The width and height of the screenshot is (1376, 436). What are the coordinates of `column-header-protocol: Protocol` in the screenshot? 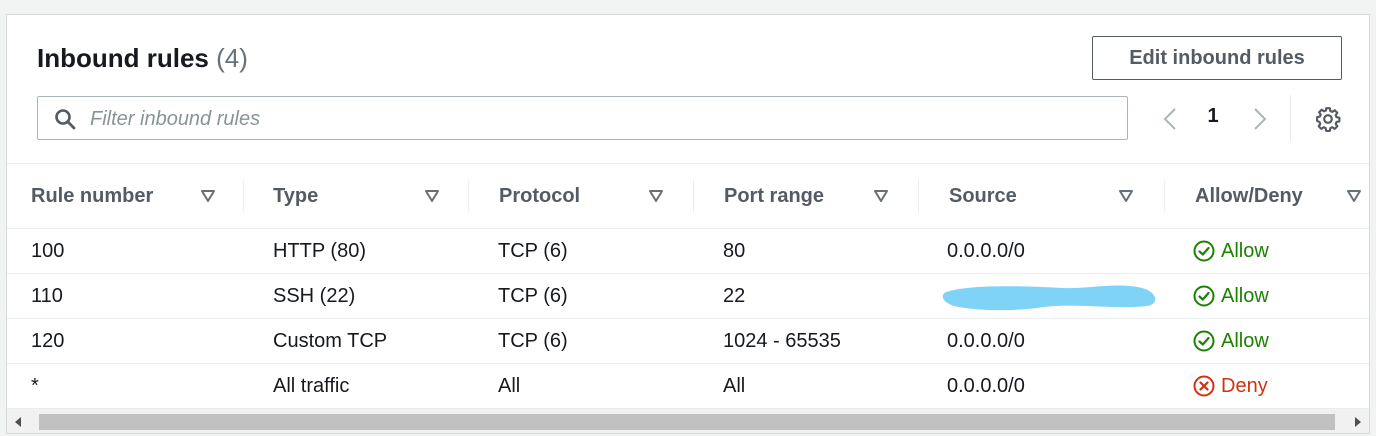 It's located at (584, 196).